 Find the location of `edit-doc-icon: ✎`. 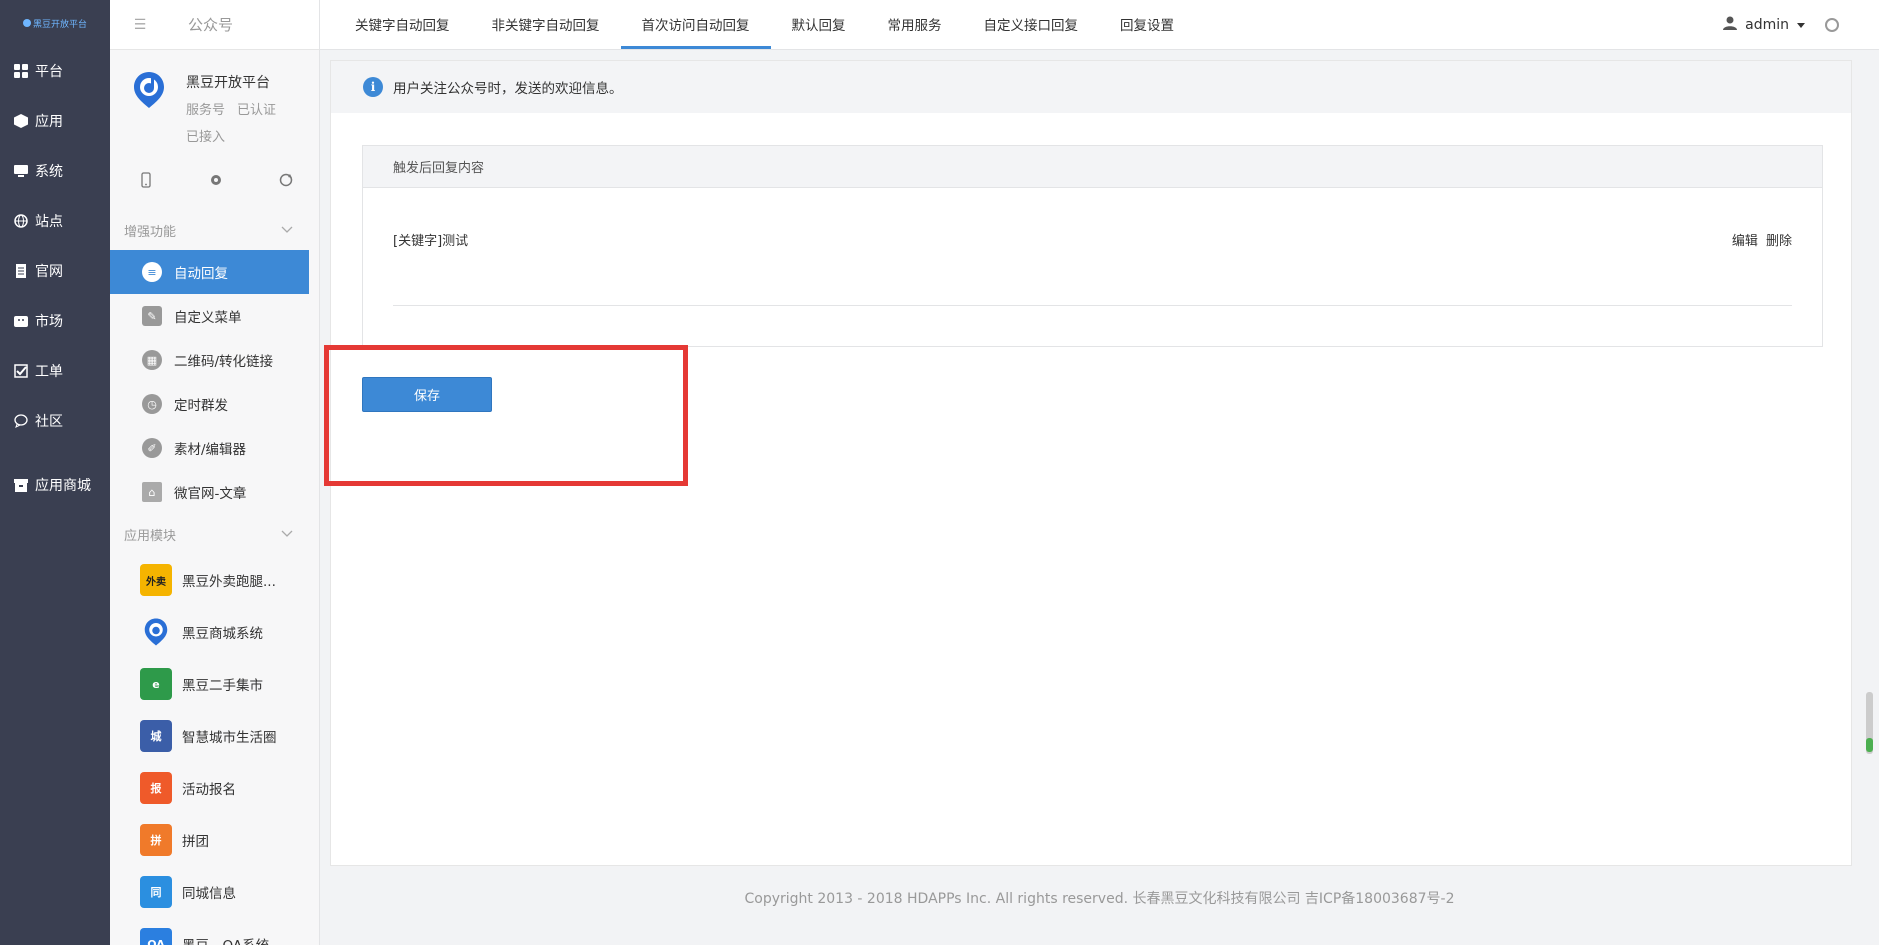

edit-doc-icon: ✎ is located at coordinates (152, 316).